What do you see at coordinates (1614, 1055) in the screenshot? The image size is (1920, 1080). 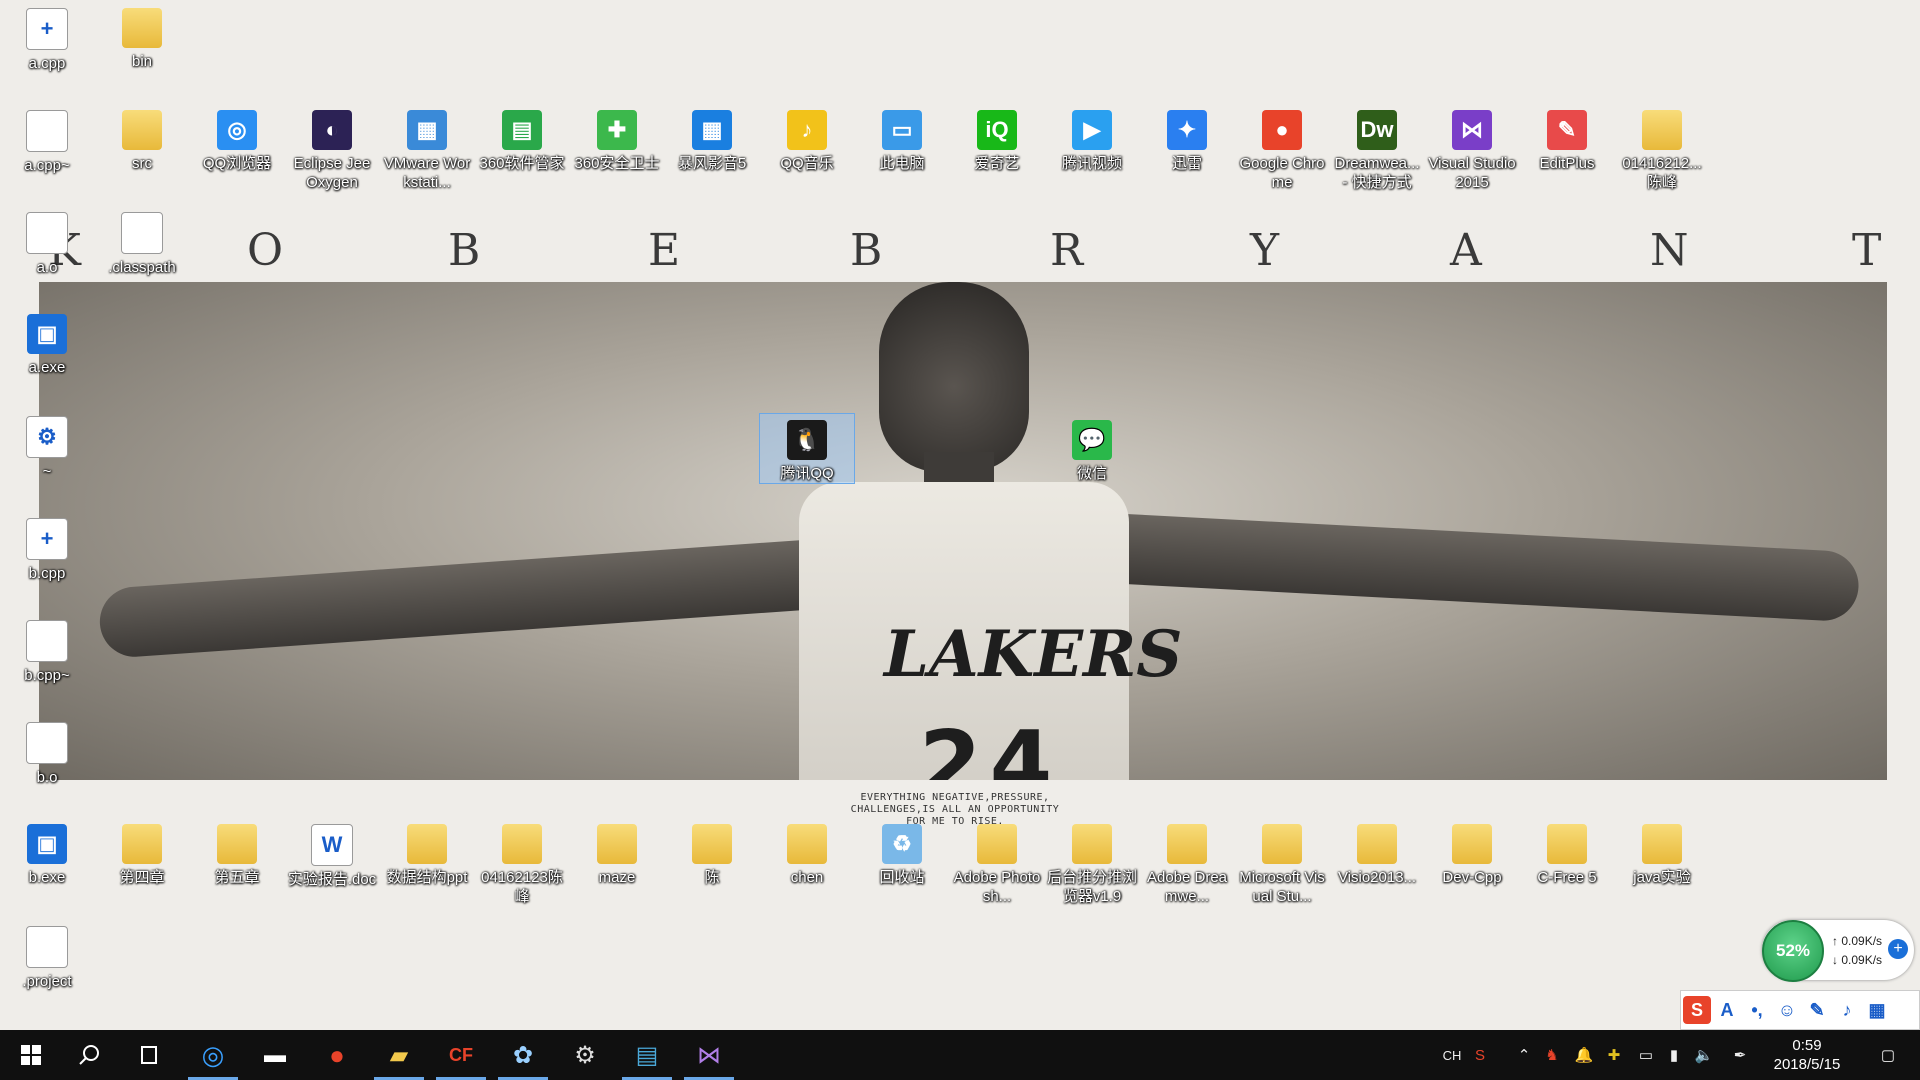 I see `360-tray-icon: ✚` at bounding box center [1614, 1055].